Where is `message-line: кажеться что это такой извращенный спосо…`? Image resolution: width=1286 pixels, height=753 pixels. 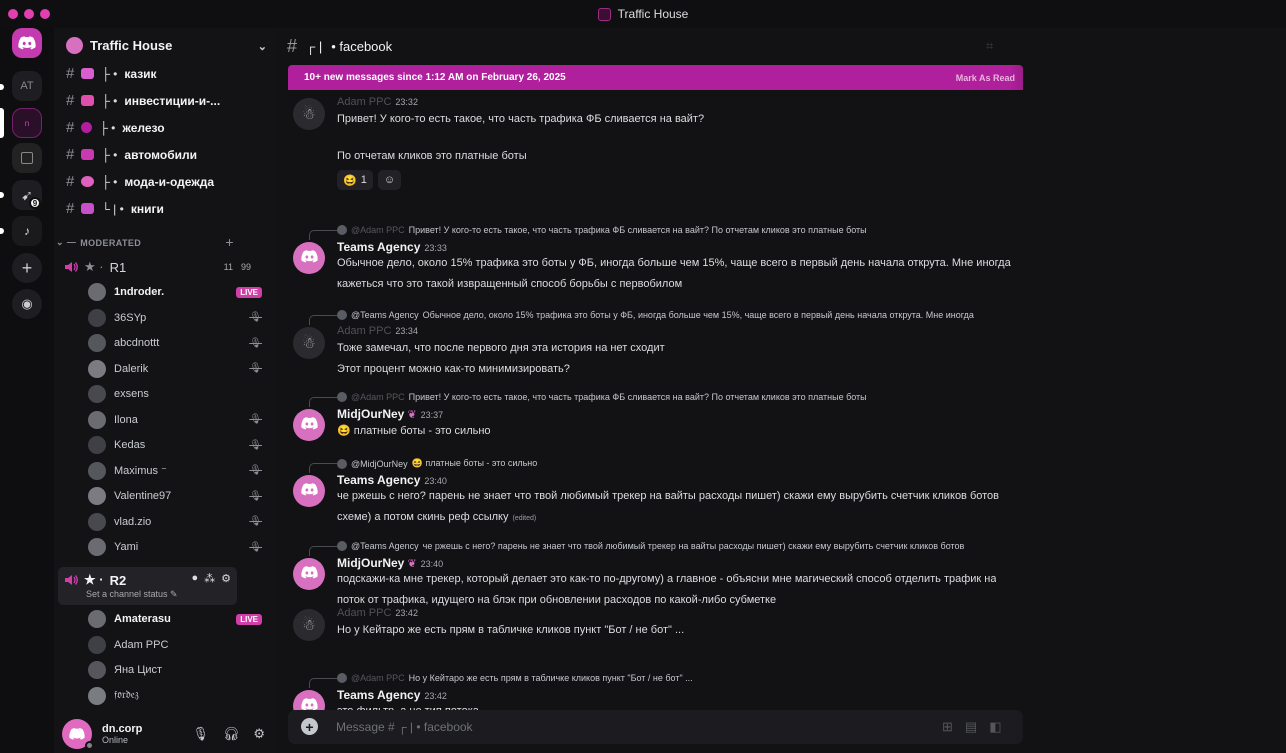
message-line: кажеться что это такой извращенный спосо… is located at coordinates (510, 284).